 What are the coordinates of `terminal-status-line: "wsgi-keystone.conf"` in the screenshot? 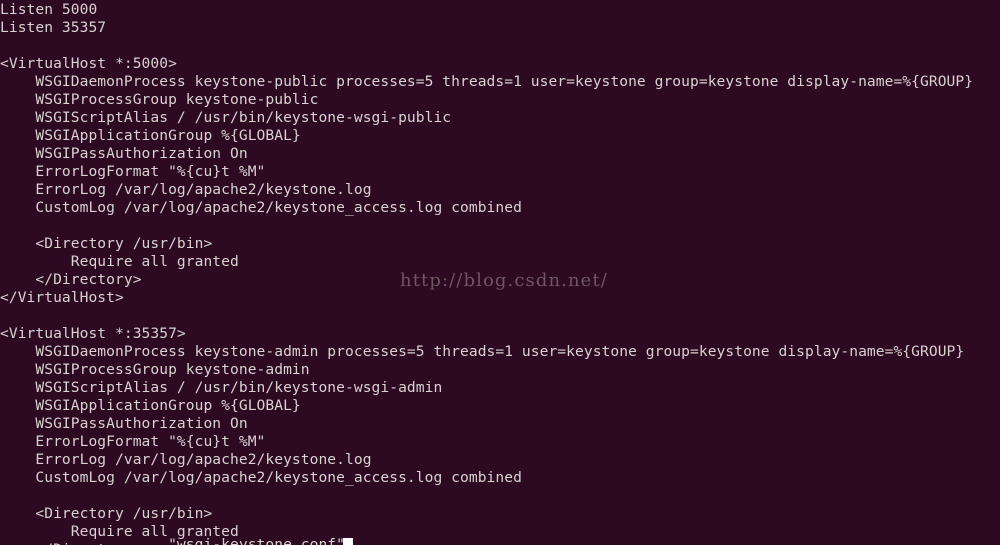 It's located at (500, 540).